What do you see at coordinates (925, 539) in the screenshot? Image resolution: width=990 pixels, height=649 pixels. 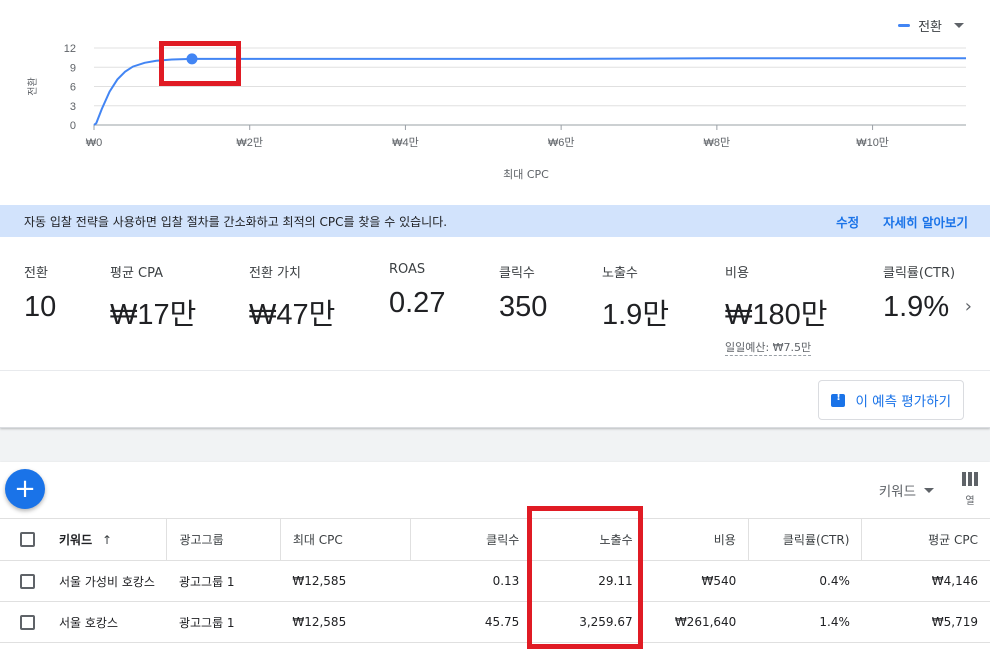 I see `col-avg-cpc: 평균 CPC` at bounding box center [925, 539].